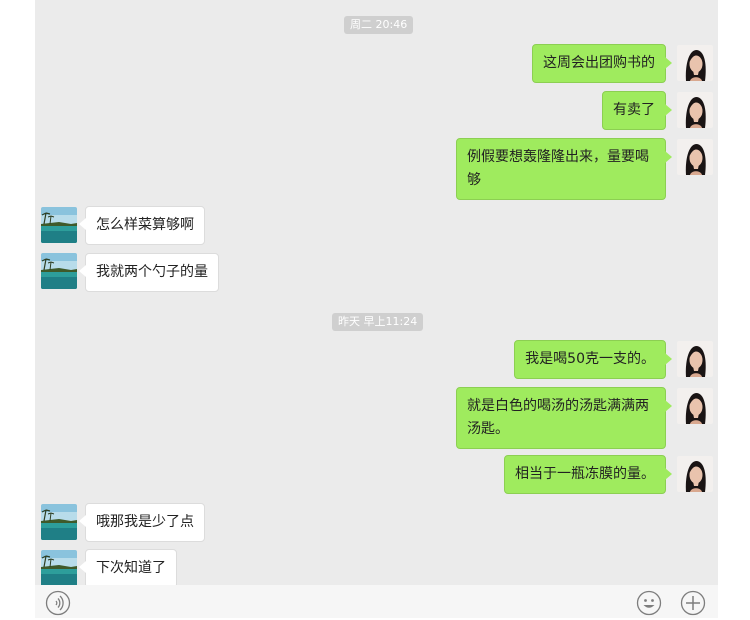  What do you see at coordinates (637, 110) in the screenshot?
I see `message-bubble-sent: 有卖了` at bounding box center [637, 110].